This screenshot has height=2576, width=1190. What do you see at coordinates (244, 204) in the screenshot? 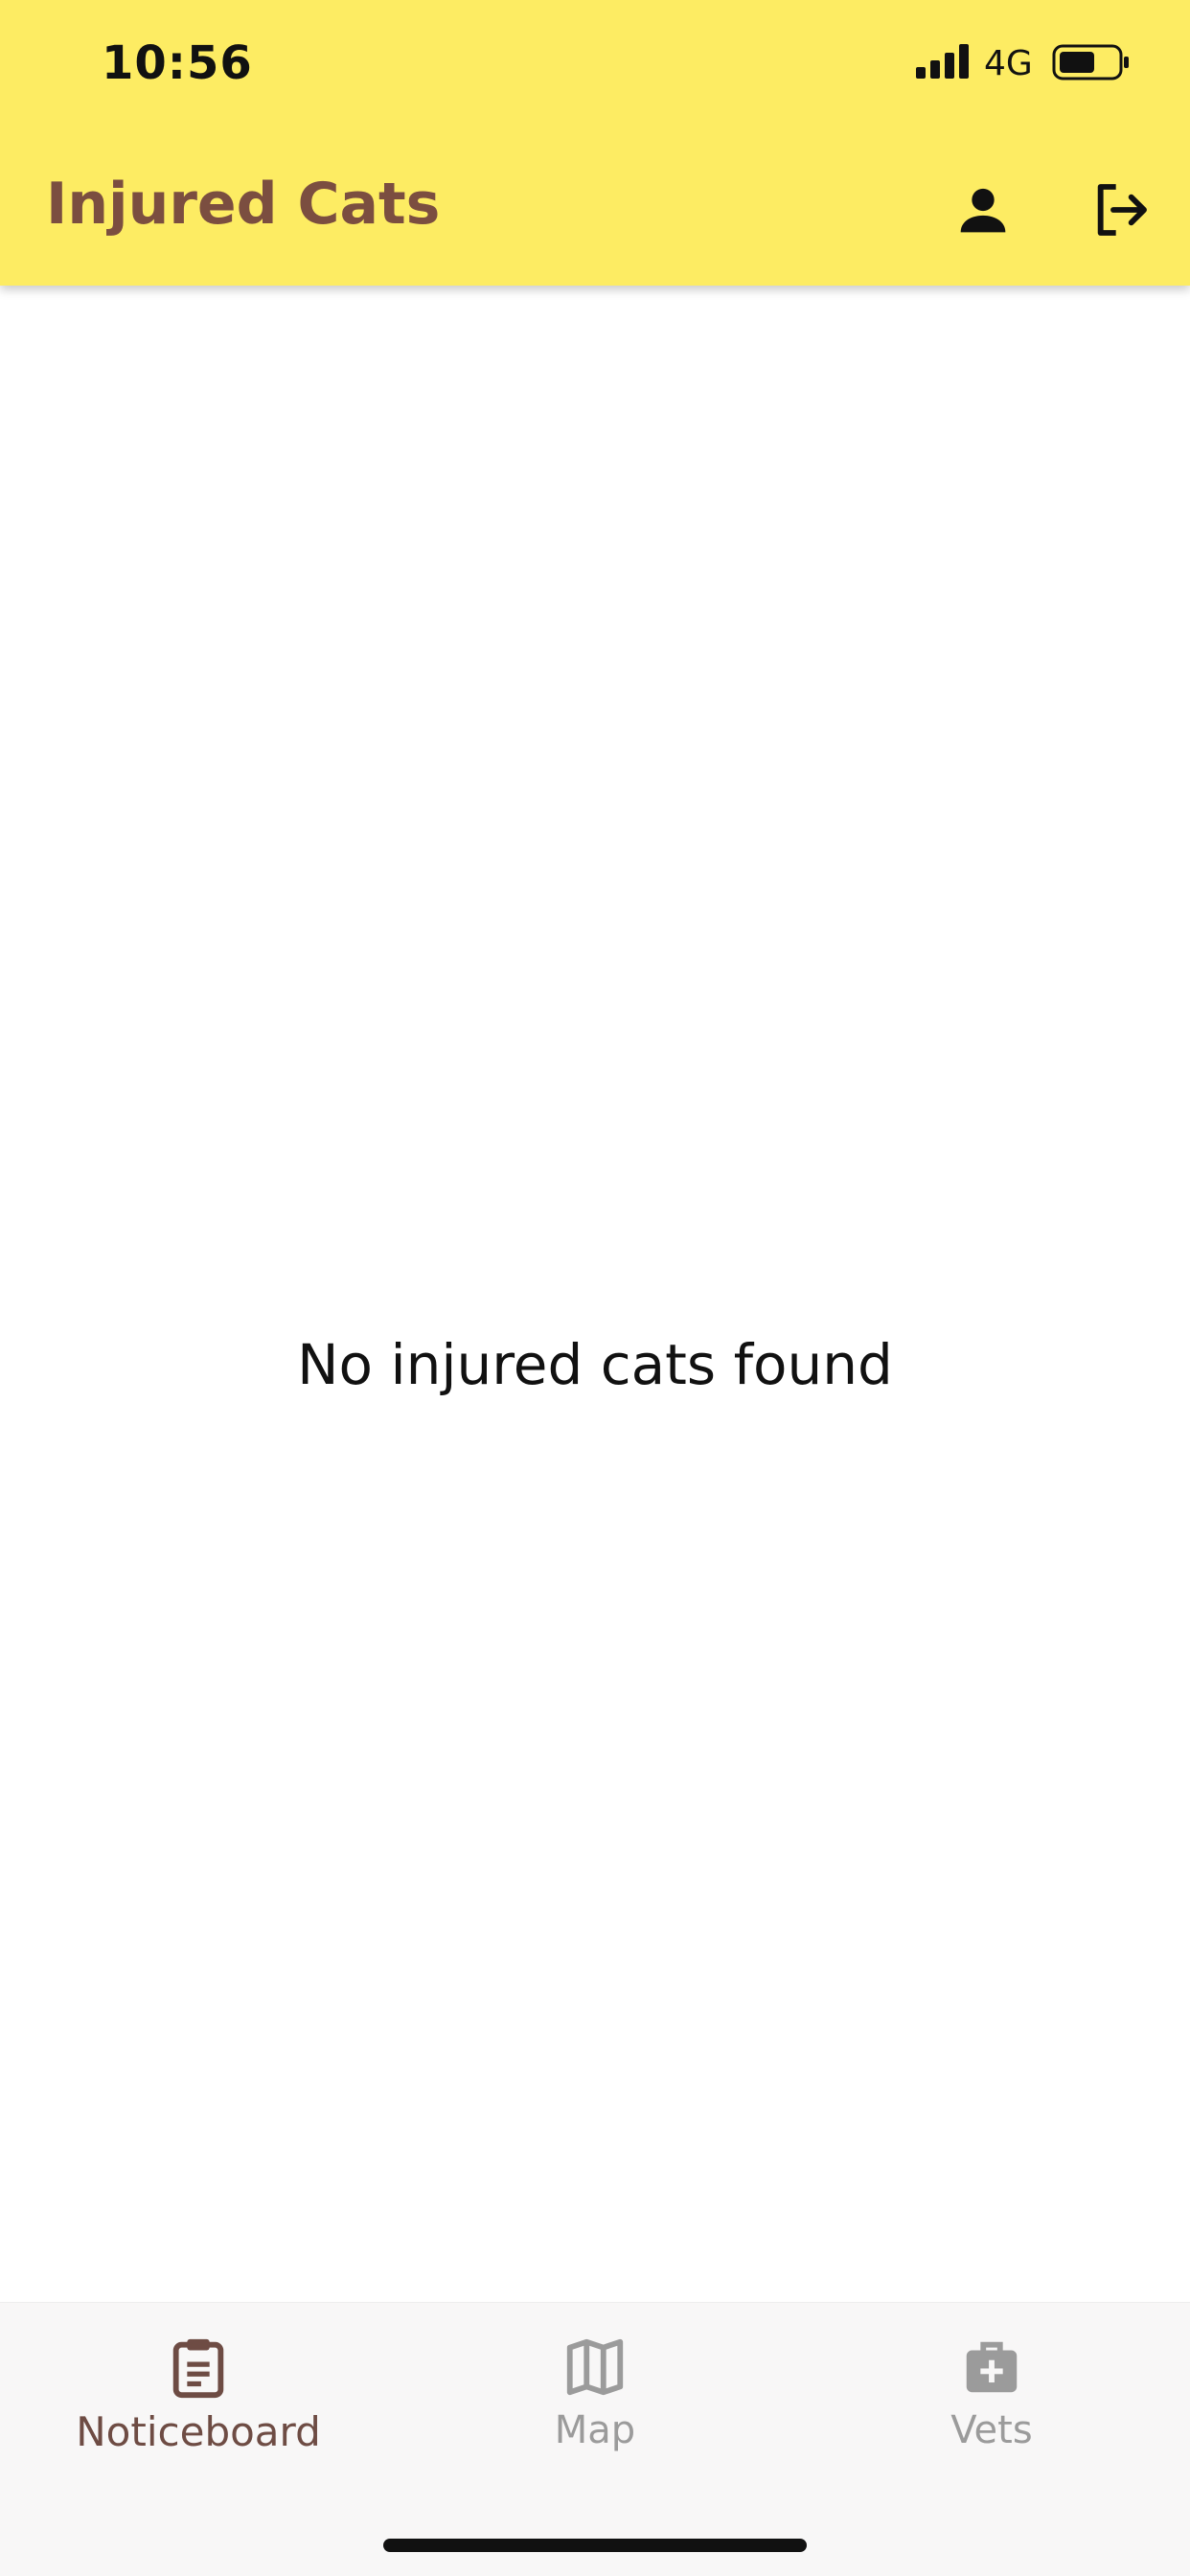
I see `app-title: Injured Cats` at bounding box center [244, 204].